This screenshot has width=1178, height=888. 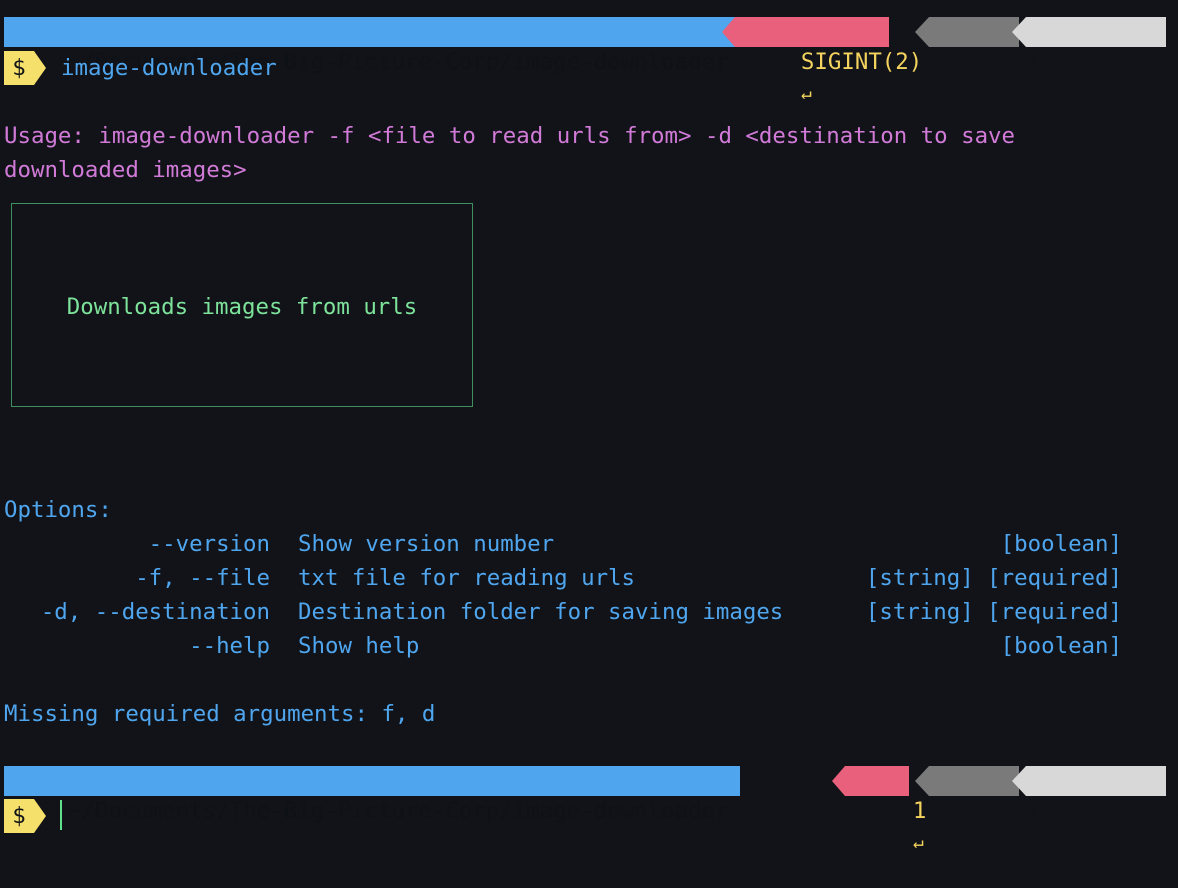 I want to click on description-text: Downloads images from urls, so click(x=242, y=307).